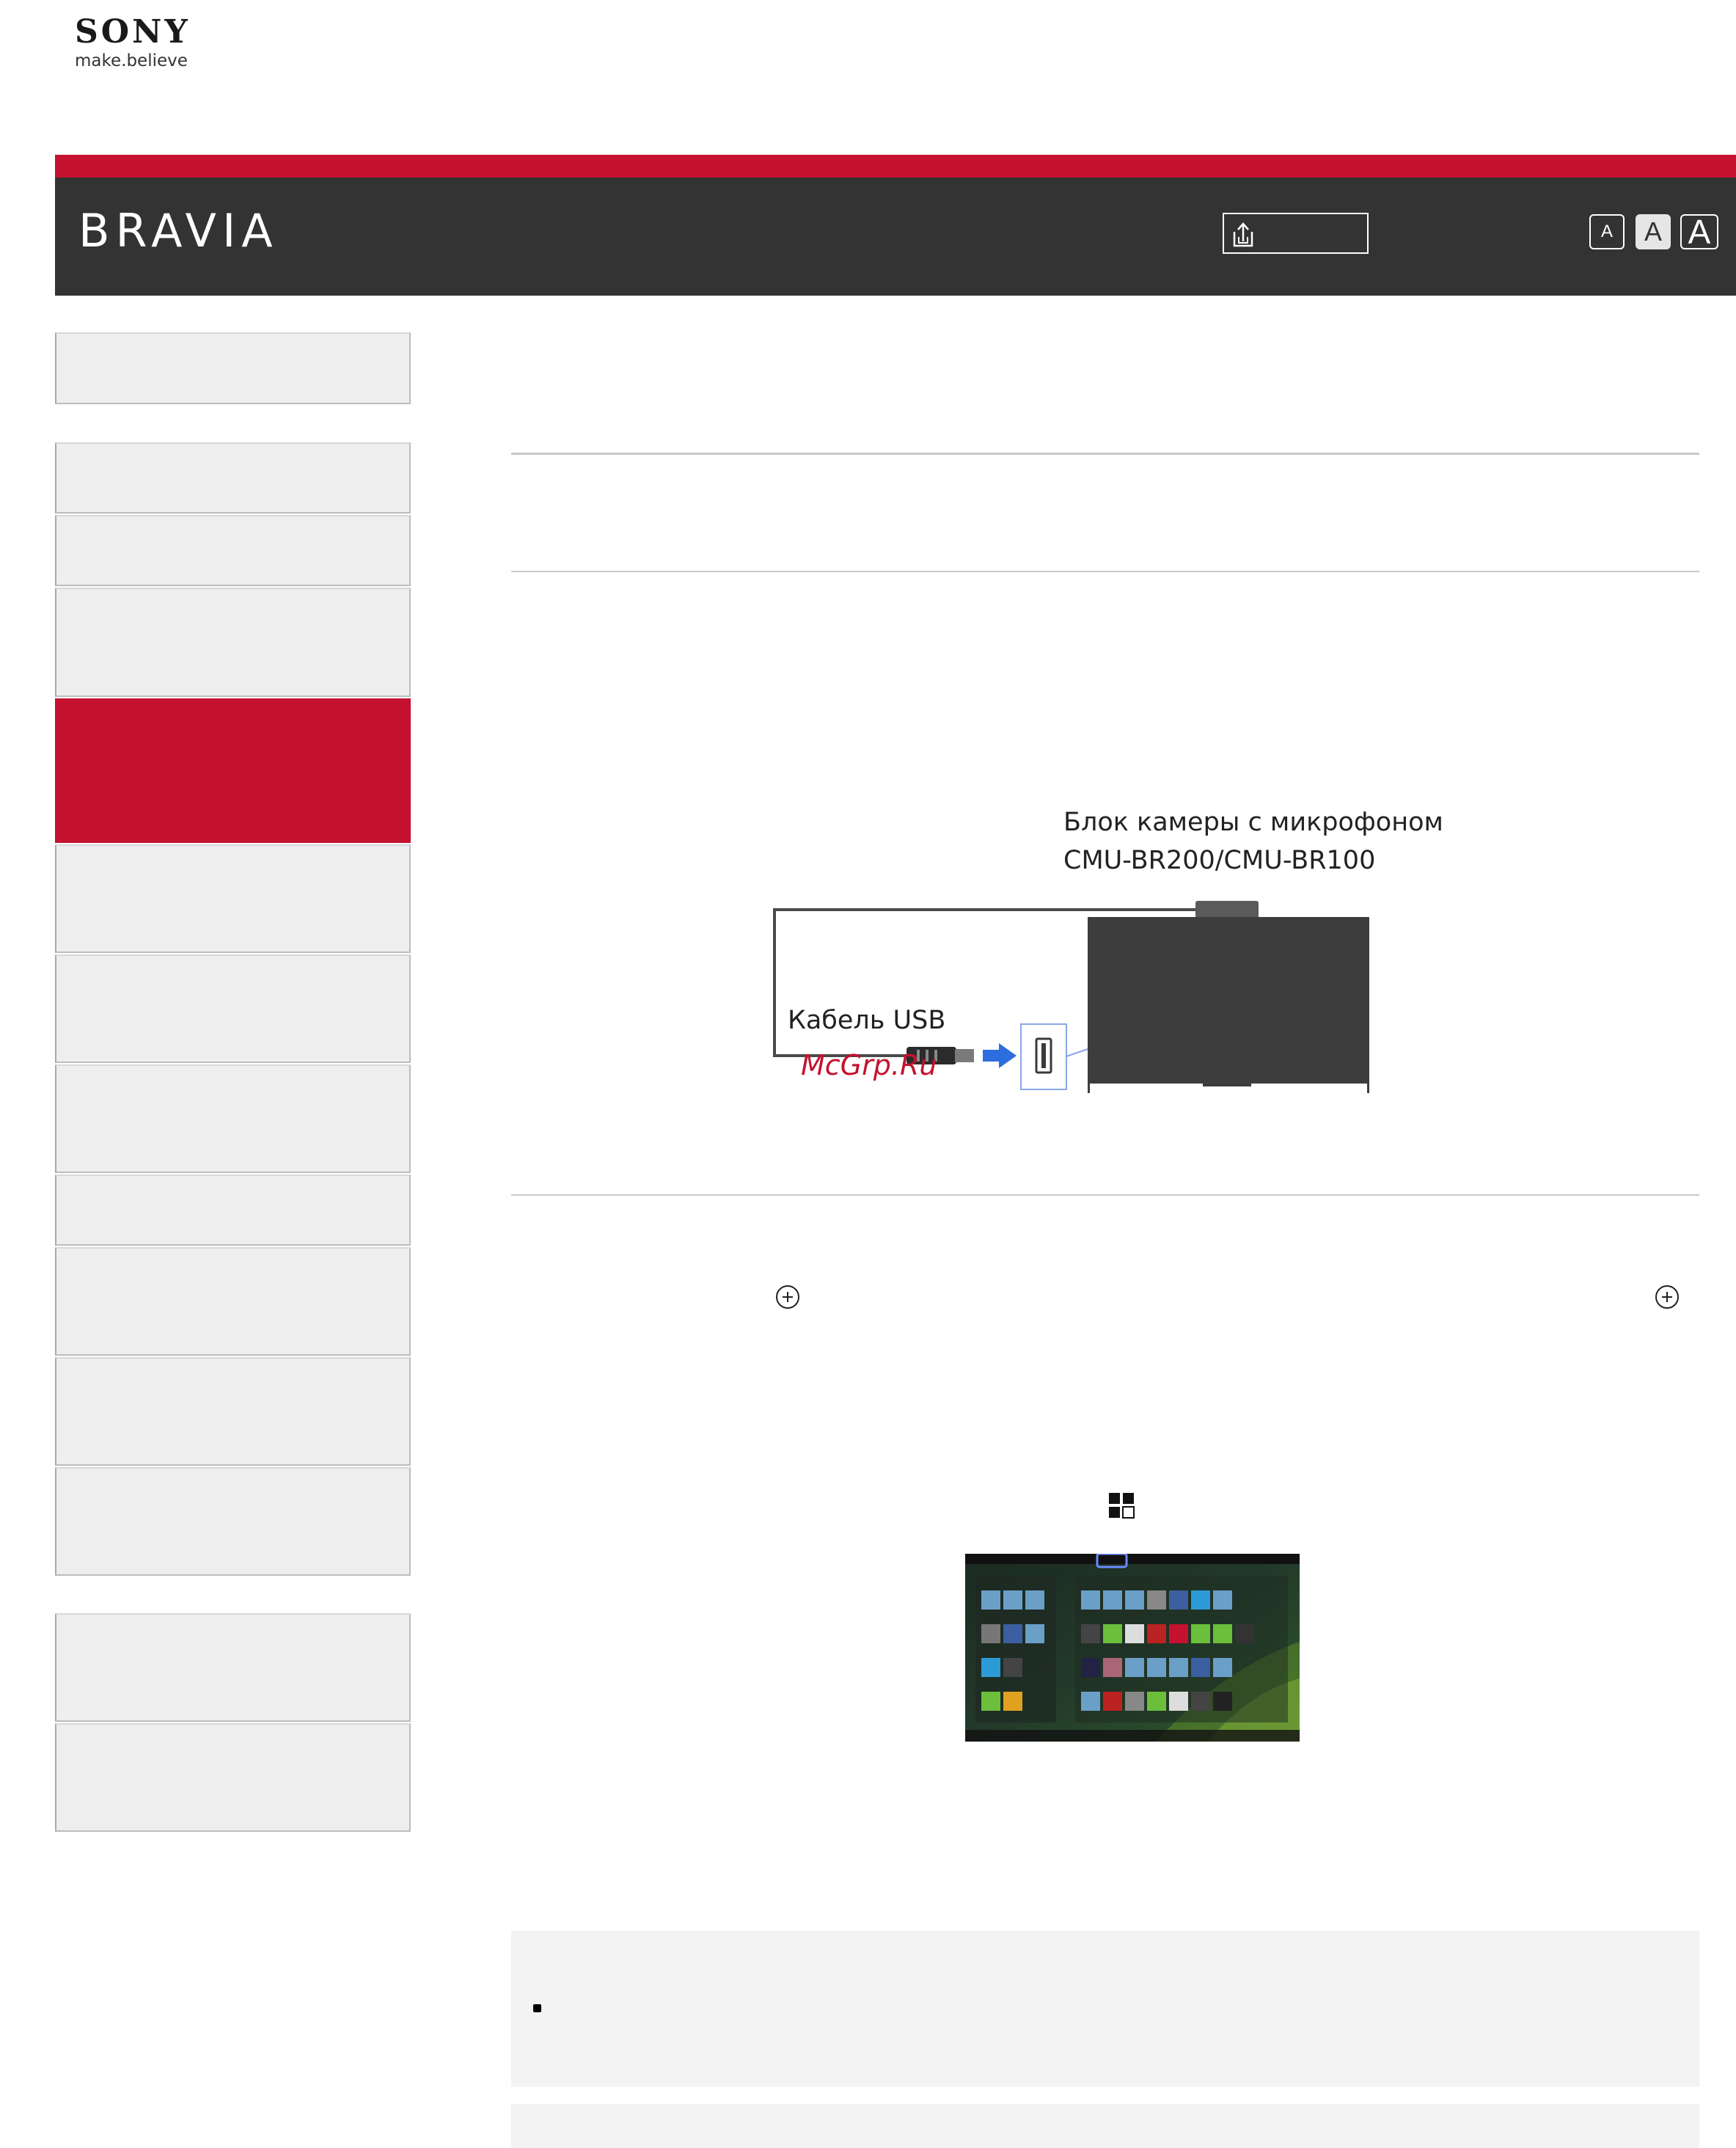  What do you see at coordinates (1699, 232) in the screenshot?
I see `font-size-large-button: A` at bounding box center [1699, 232].